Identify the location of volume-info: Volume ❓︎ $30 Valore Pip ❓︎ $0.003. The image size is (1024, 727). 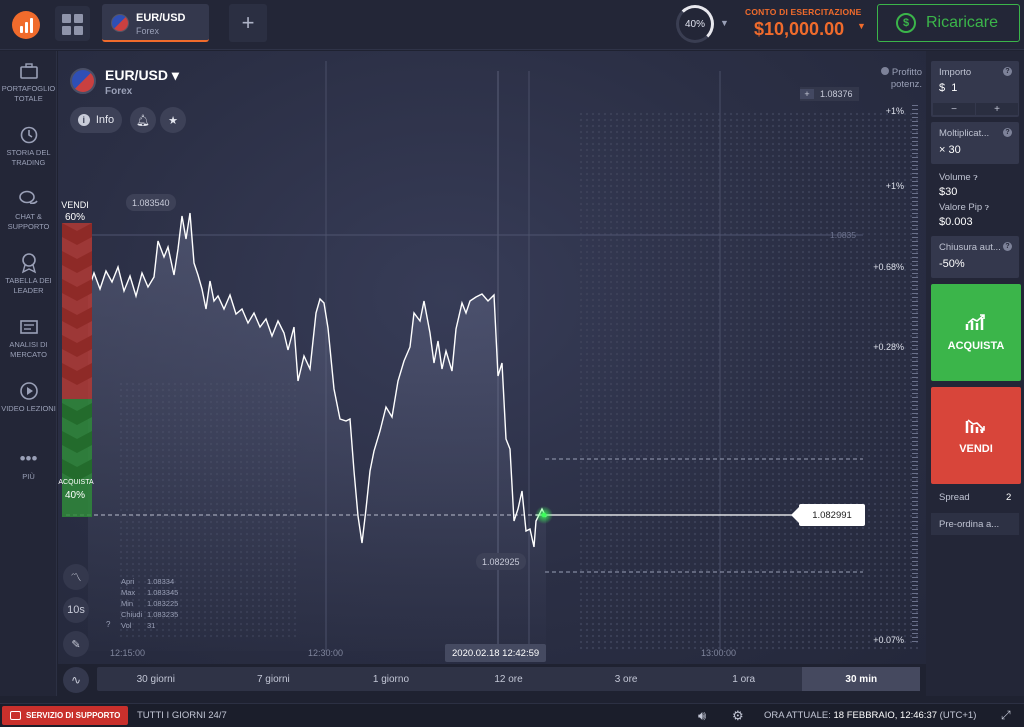
(975, 201).